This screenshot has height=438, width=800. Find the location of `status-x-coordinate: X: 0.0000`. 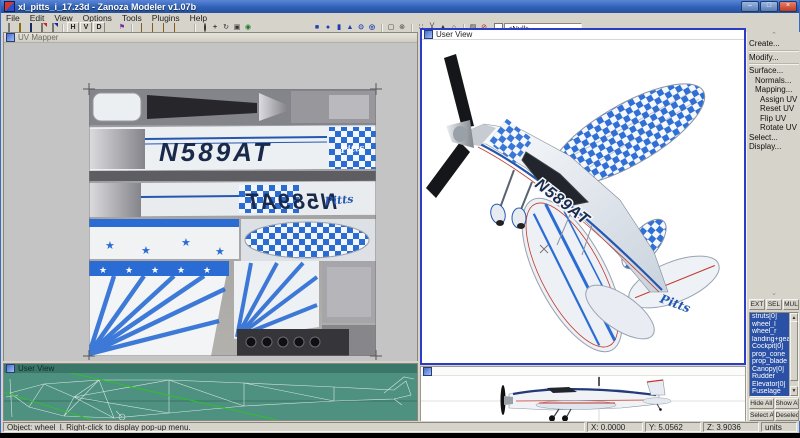

status-x-coordinate: X: 0.0000 is located at coordinates (615, 427).